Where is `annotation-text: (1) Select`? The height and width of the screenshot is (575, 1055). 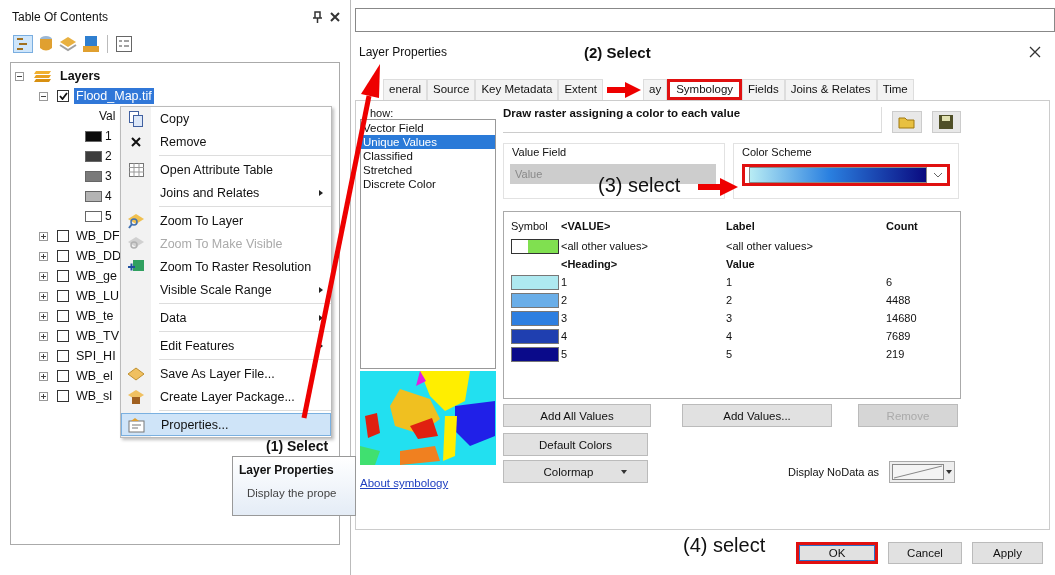 annotation-text: (1) Select is located at coordinates (297, 446).